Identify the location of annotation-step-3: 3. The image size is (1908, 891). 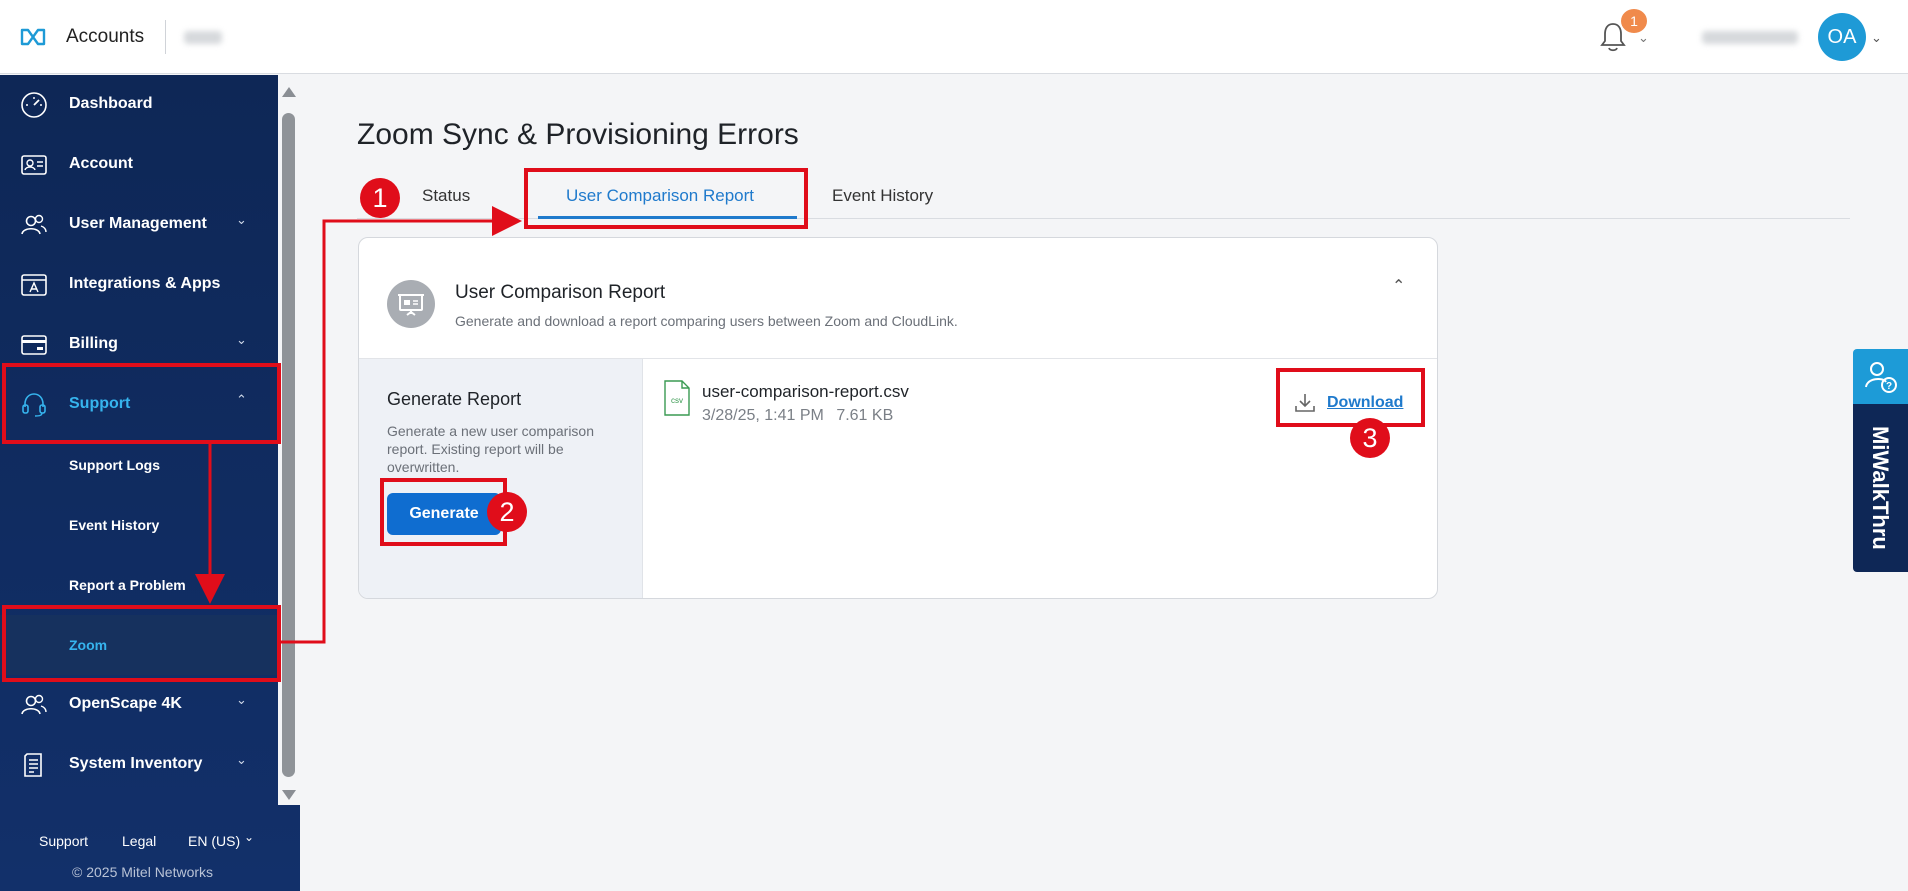
(1370, 438).